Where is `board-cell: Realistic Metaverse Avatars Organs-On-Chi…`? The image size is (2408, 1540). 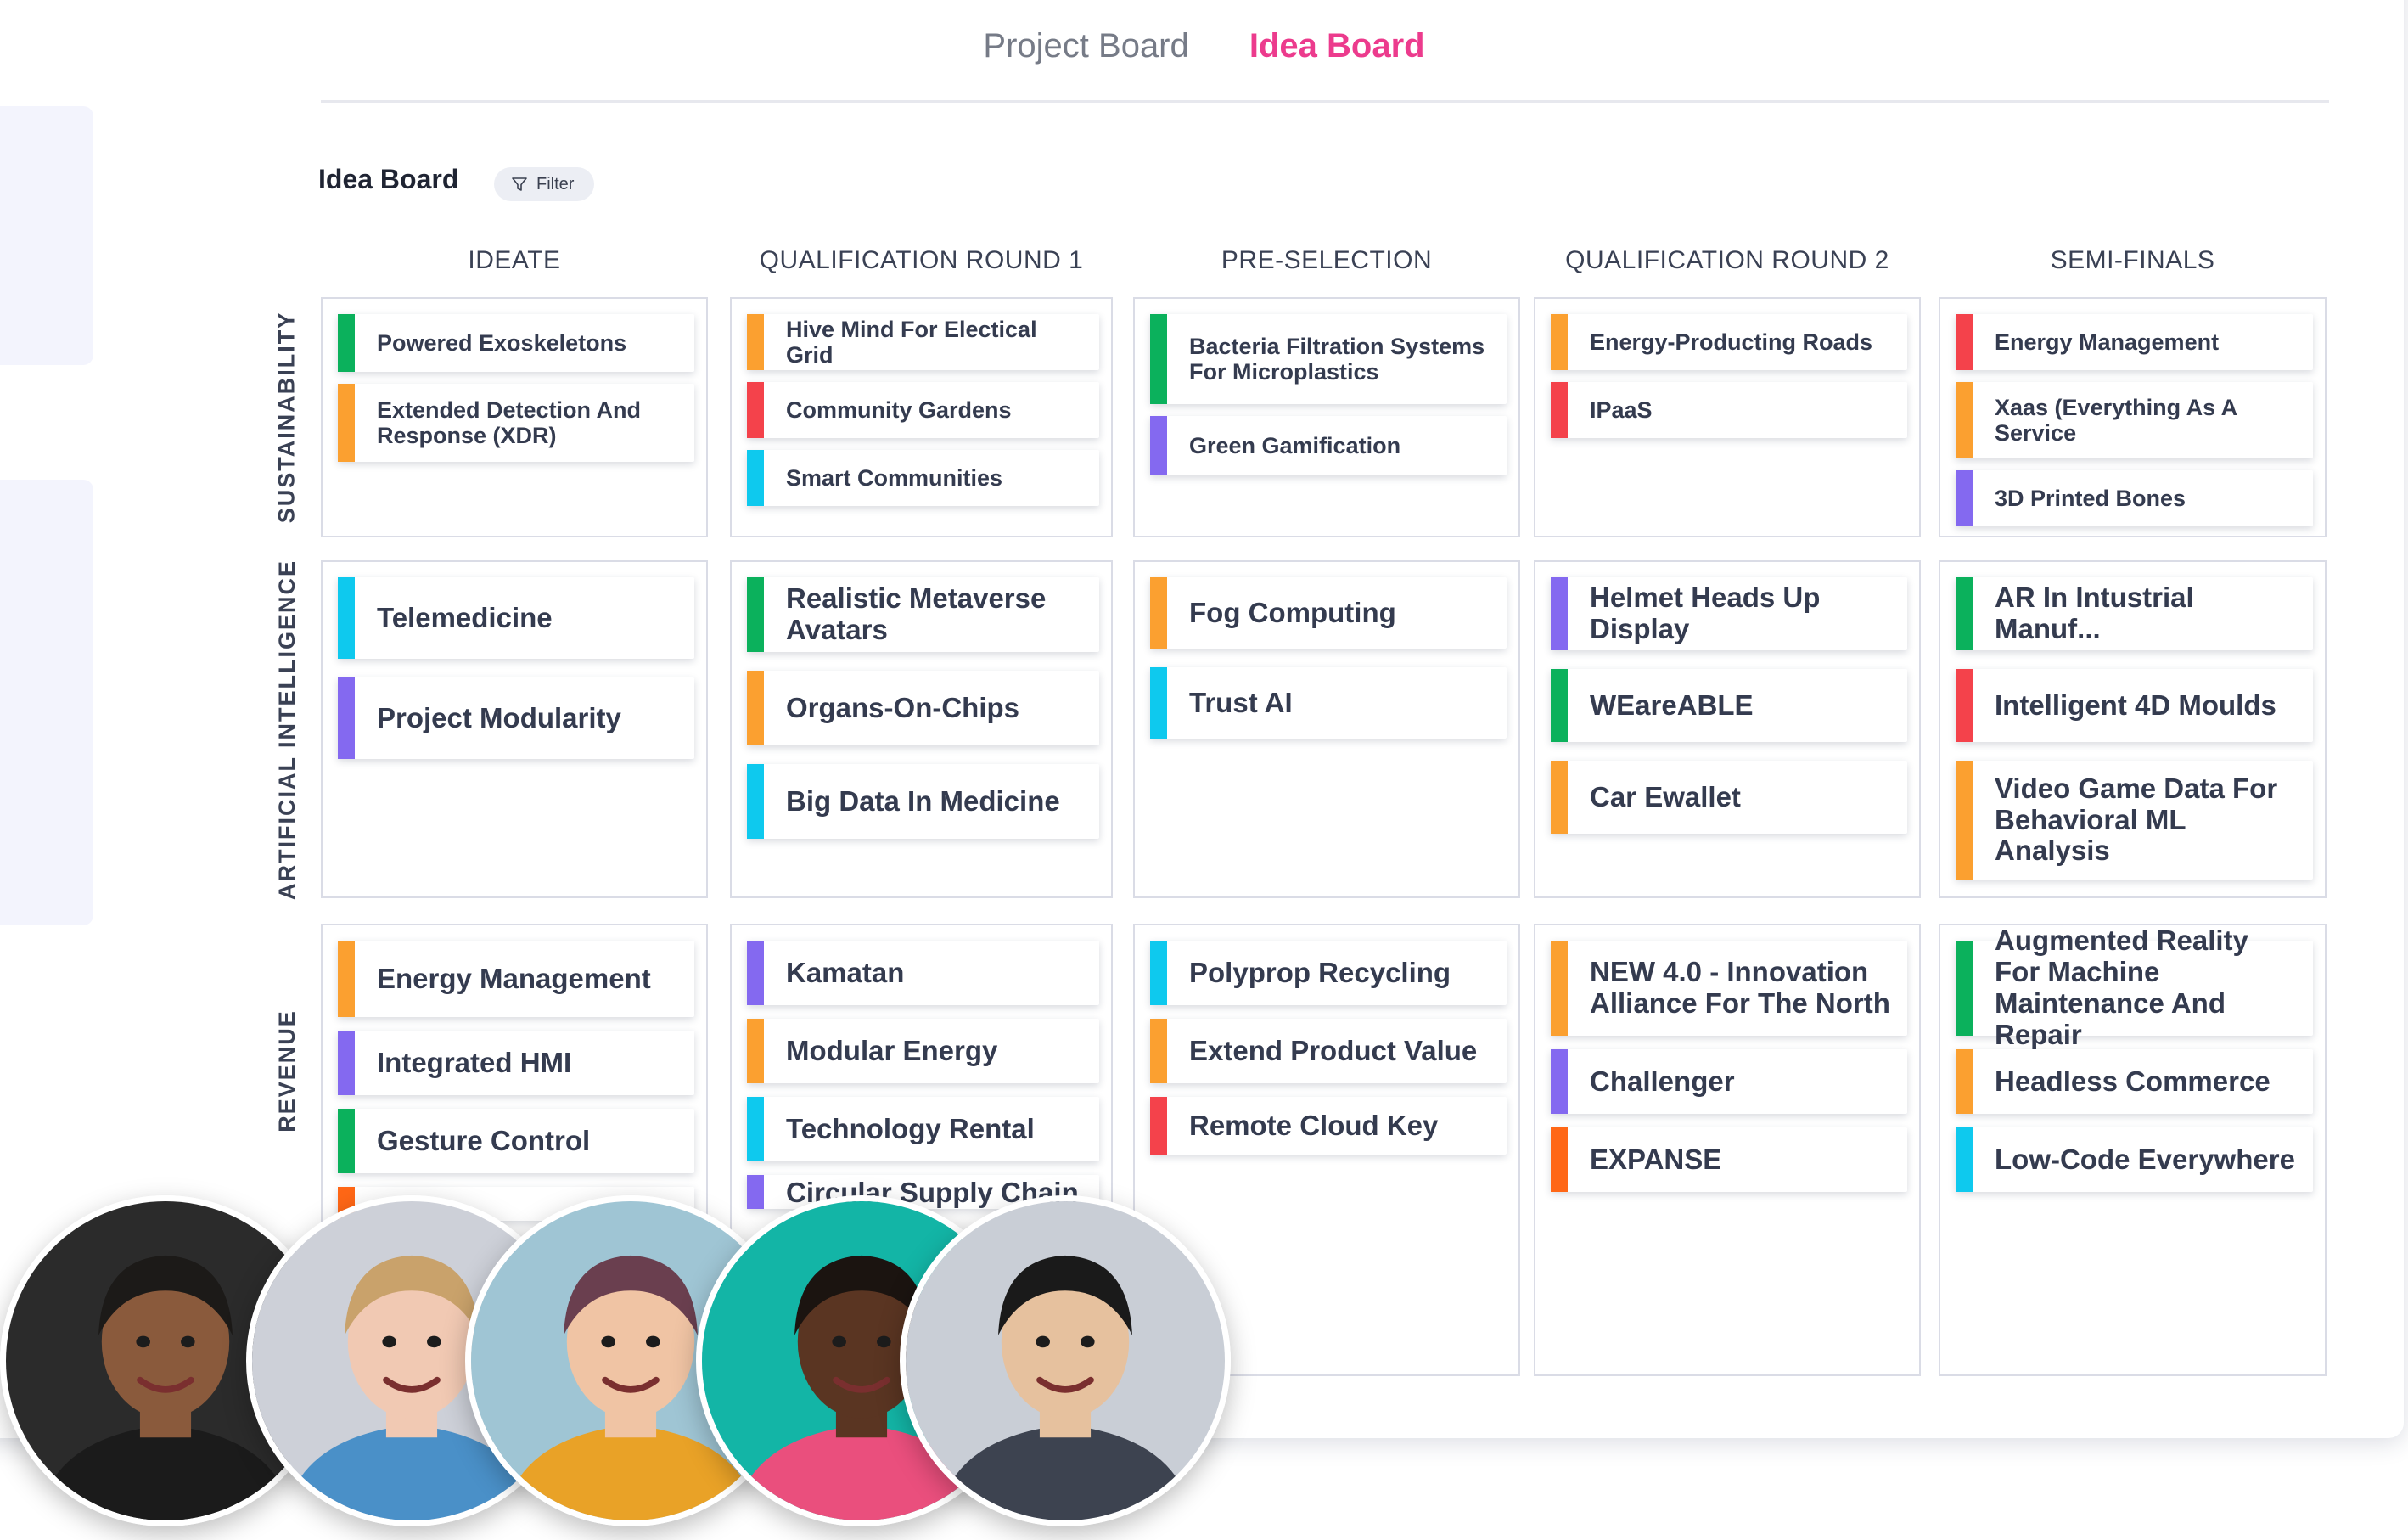 board-cell: Realistic Metaverse Avatars Organs-On-Chi… is located at coordinates (921, 729).